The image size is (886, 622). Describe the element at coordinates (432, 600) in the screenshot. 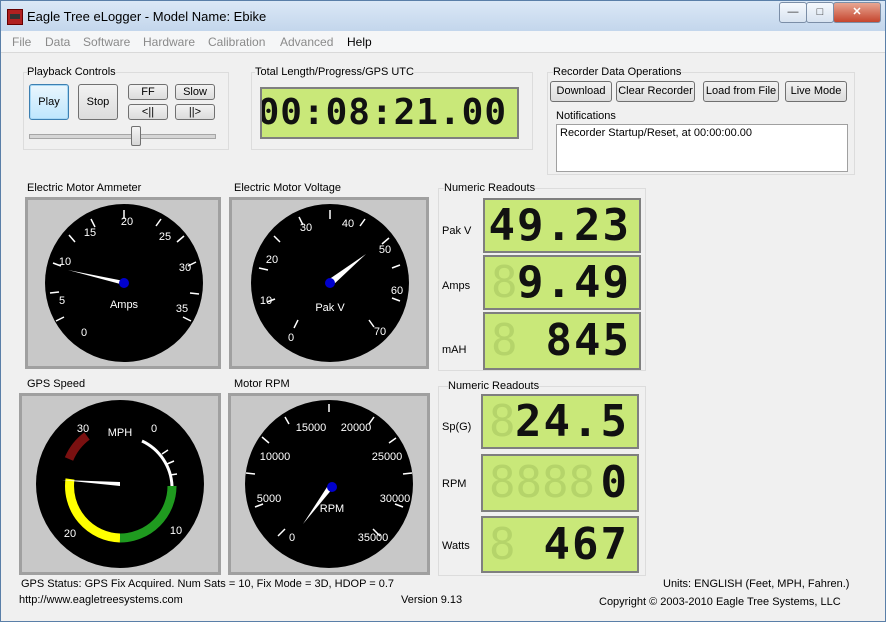

I see `version-text: Version 9.13` at that location.